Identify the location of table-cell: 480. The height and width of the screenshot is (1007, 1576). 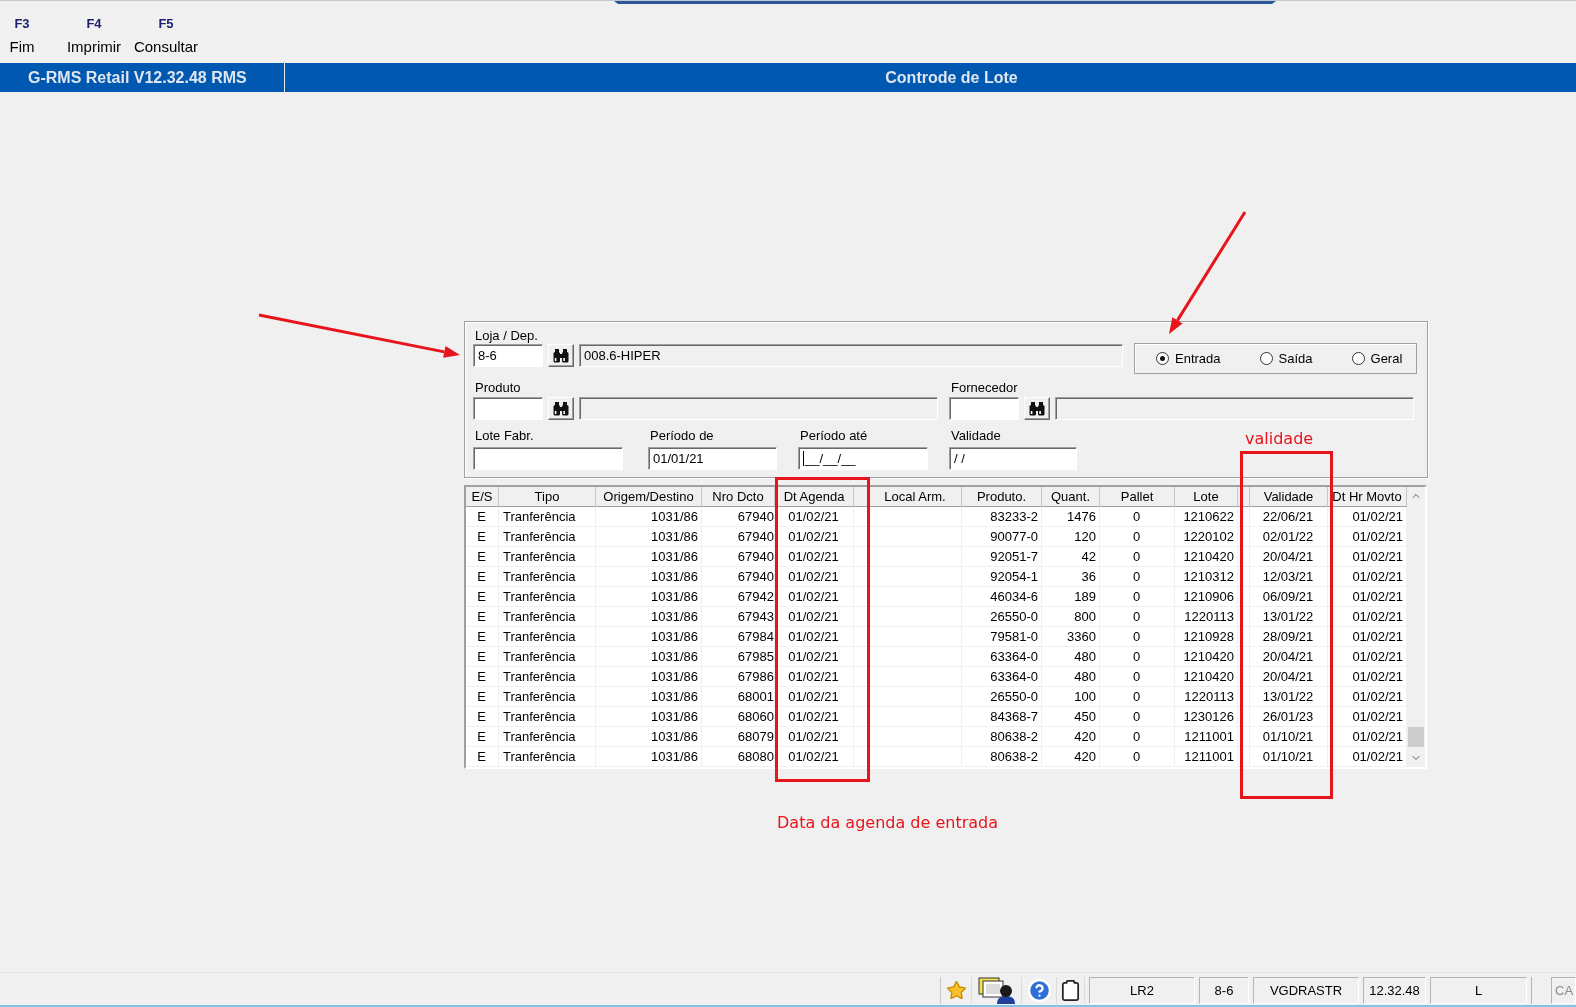
(1071, 657).